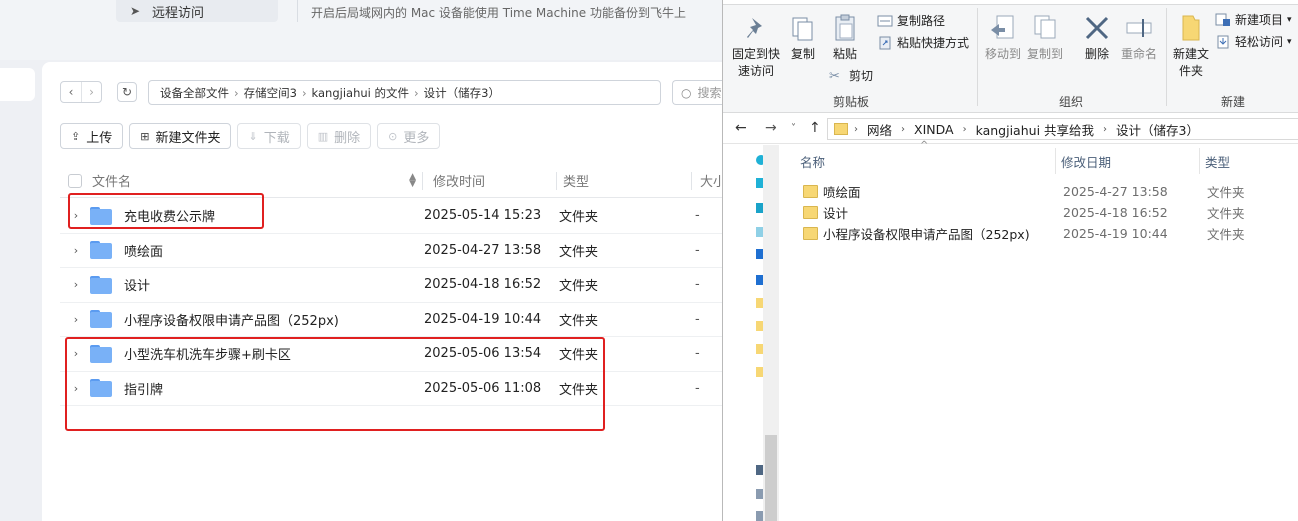 The image size is (1298, 521). I want to click on move-to-button: 移动到, so click(1003, 37).